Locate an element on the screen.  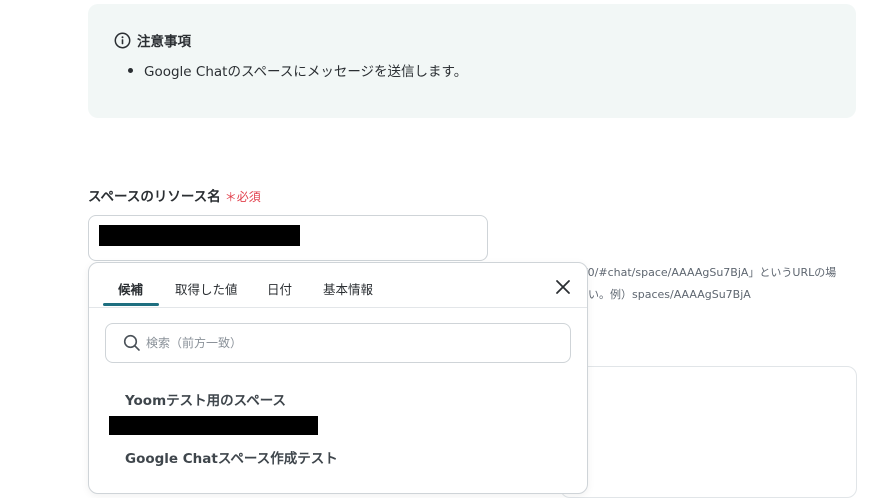
redacted-option-id is located at coordinates (213, 425).